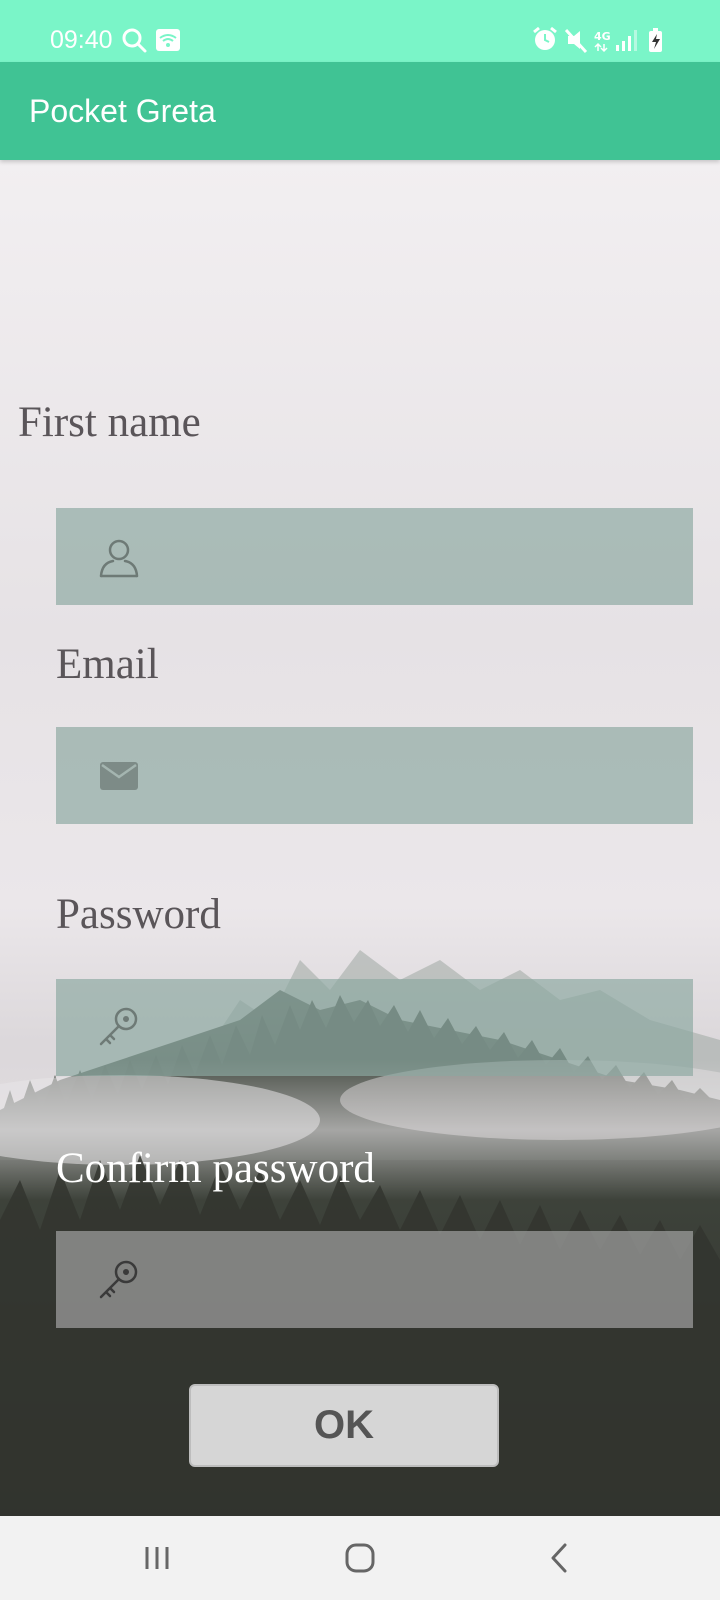 This screenshot has height=1600, width=720. What do you see at coordinates (122, 111) in the screenshot?
I see `app-title: Pocket Greta` at bounding box center [122, 111].